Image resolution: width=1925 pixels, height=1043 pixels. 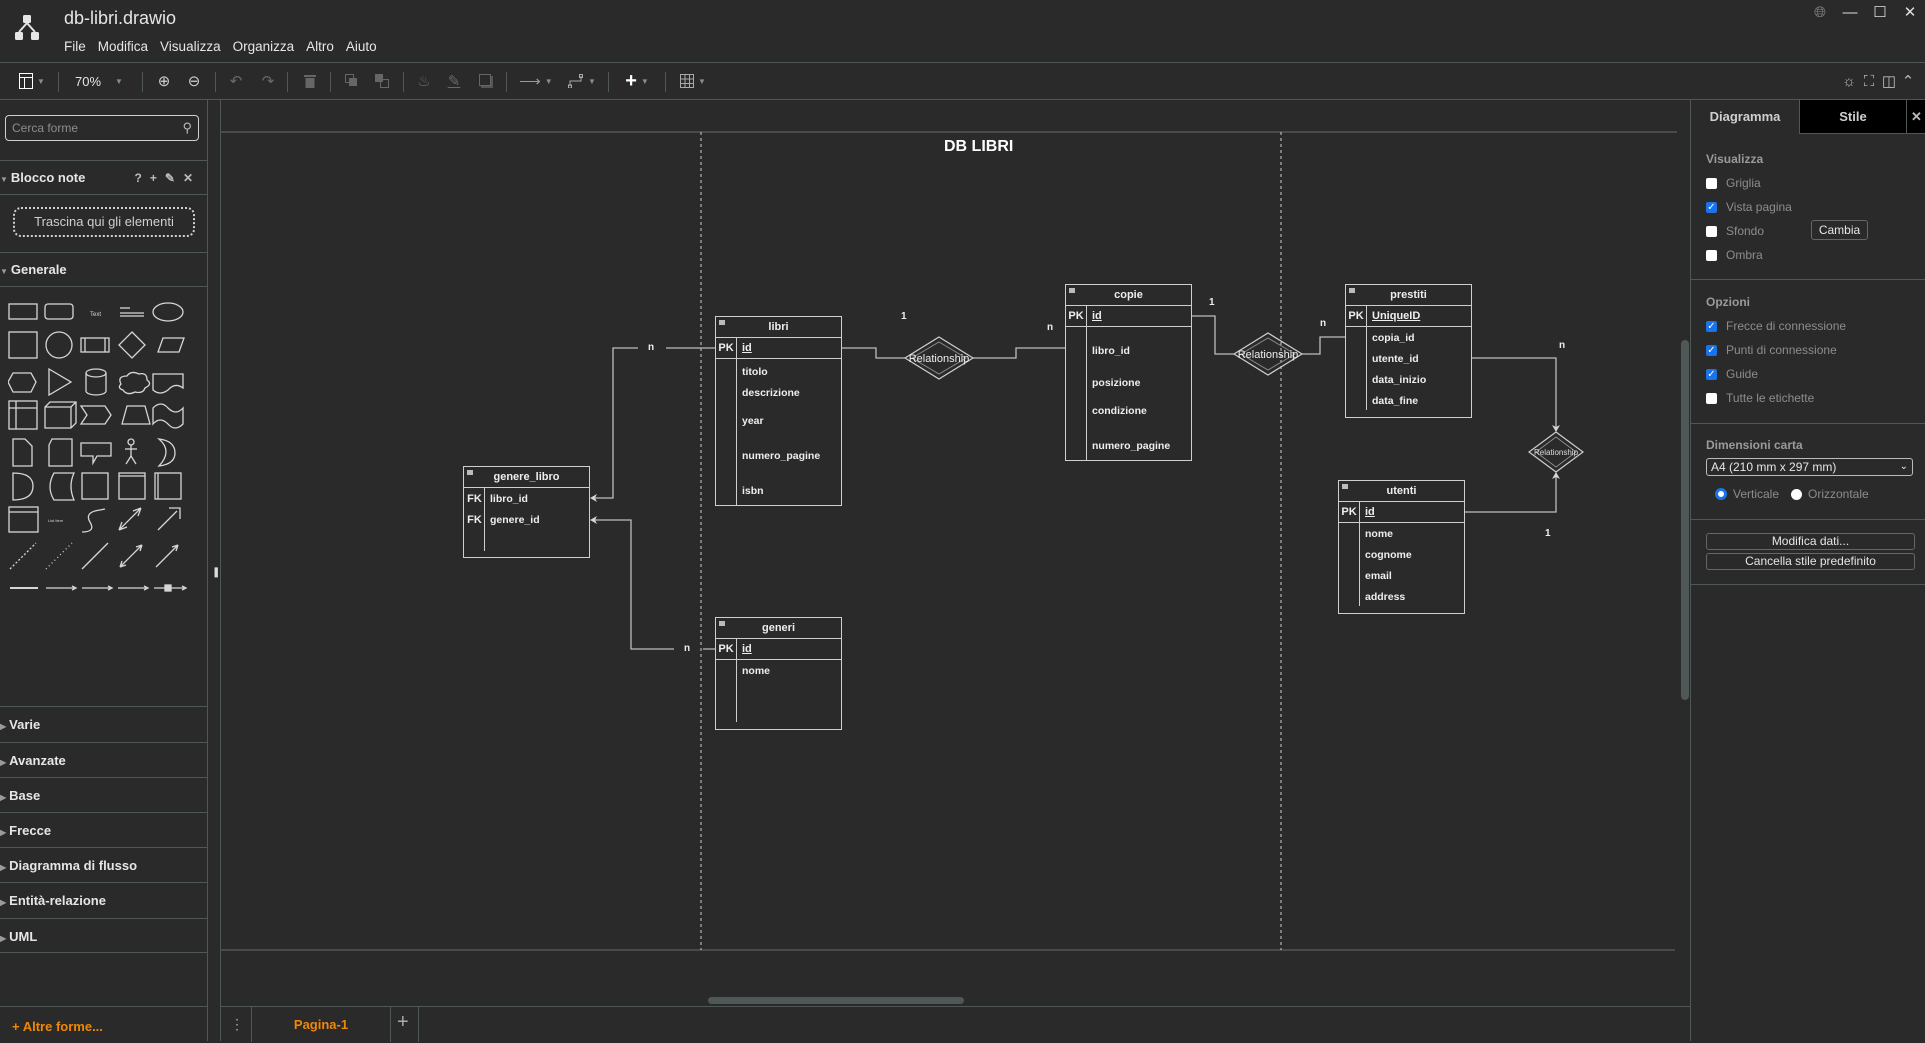 I want to click on attribute: utente_id, so click(x=1395, y=359).